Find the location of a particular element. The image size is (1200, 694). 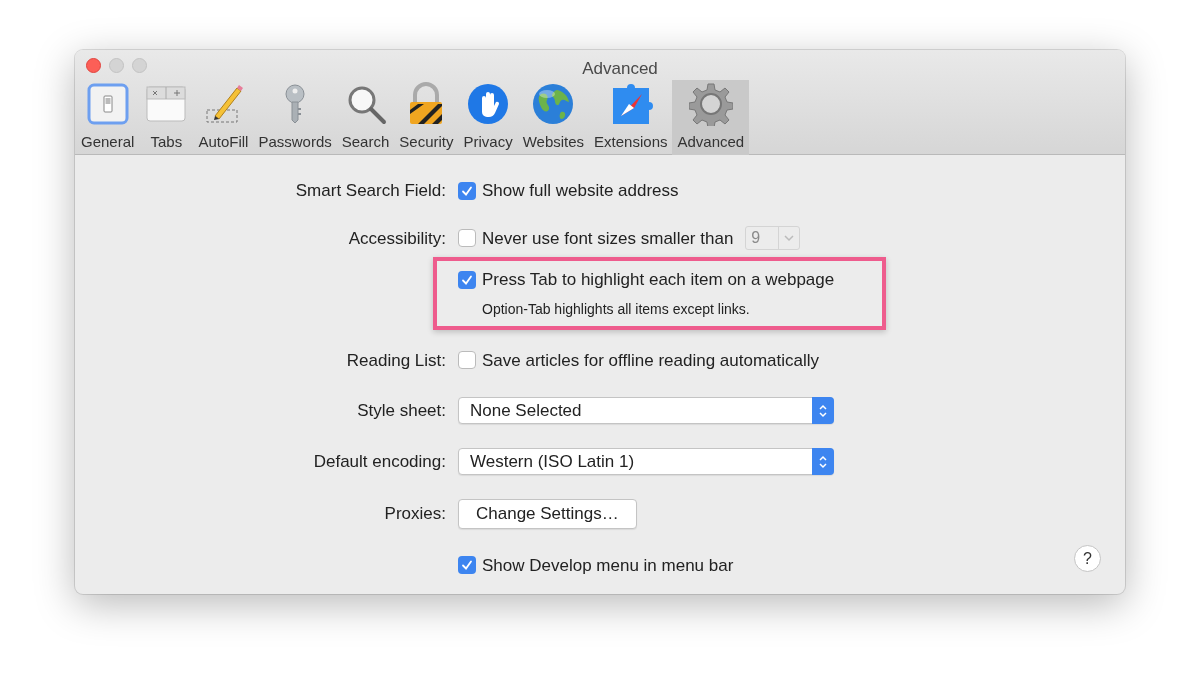

hand-icon is located at coordinates (488, 104).